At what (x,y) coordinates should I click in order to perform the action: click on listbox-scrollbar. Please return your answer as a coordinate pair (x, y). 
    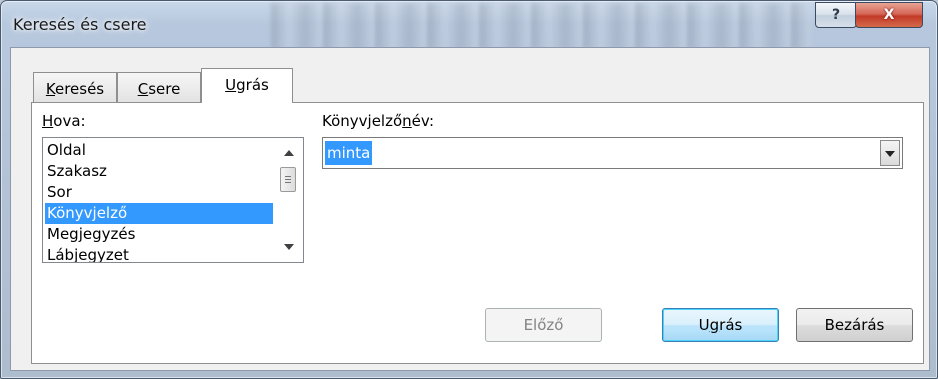
    Looking at the image, I should click on (289, 200).